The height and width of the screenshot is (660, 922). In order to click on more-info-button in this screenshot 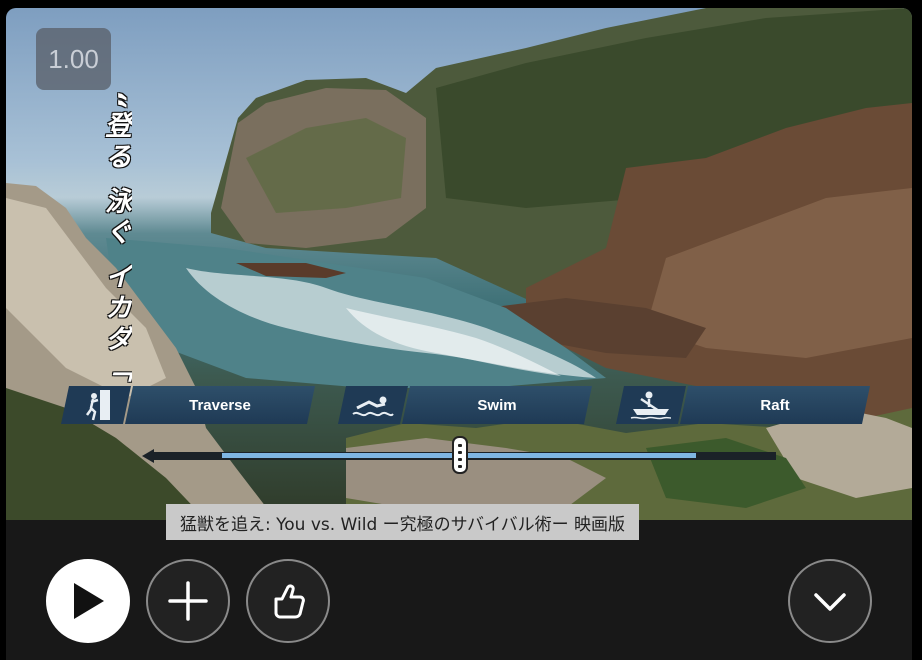, I will do `click(830, 601)`.